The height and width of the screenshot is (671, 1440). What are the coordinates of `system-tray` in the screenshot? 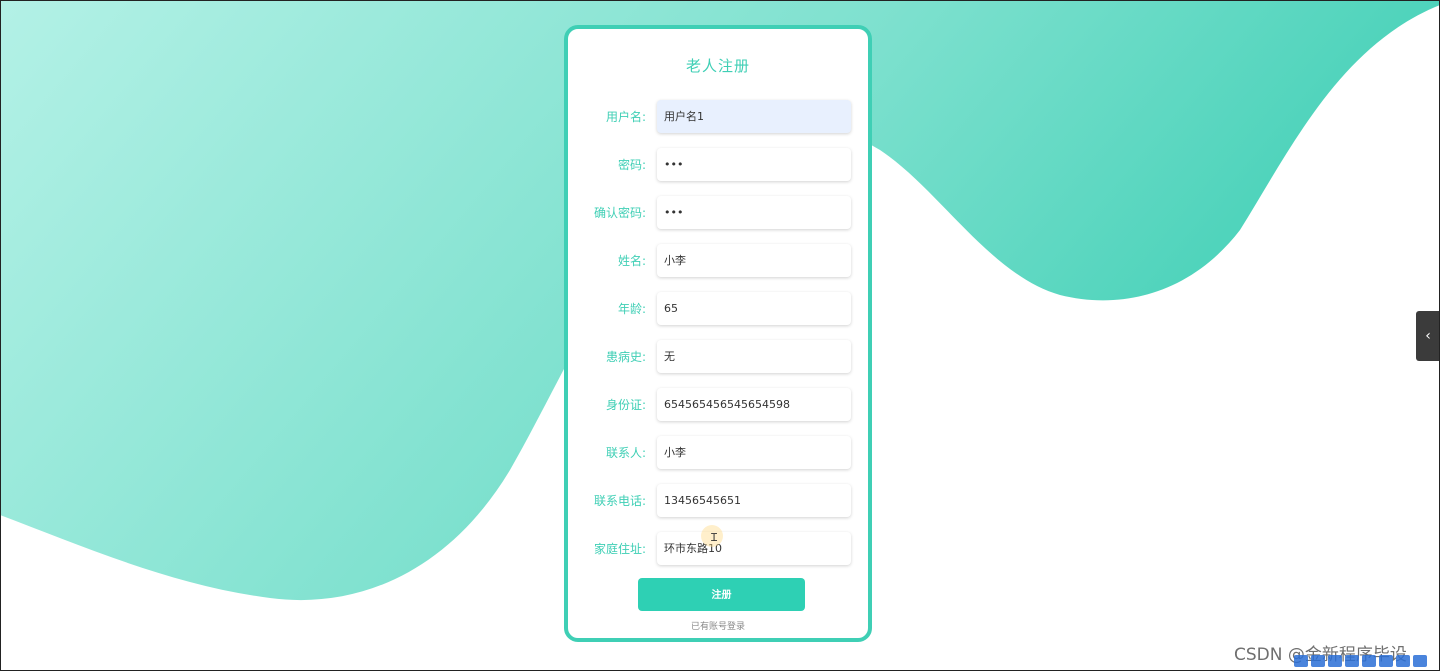 It's located at (1361, 660).